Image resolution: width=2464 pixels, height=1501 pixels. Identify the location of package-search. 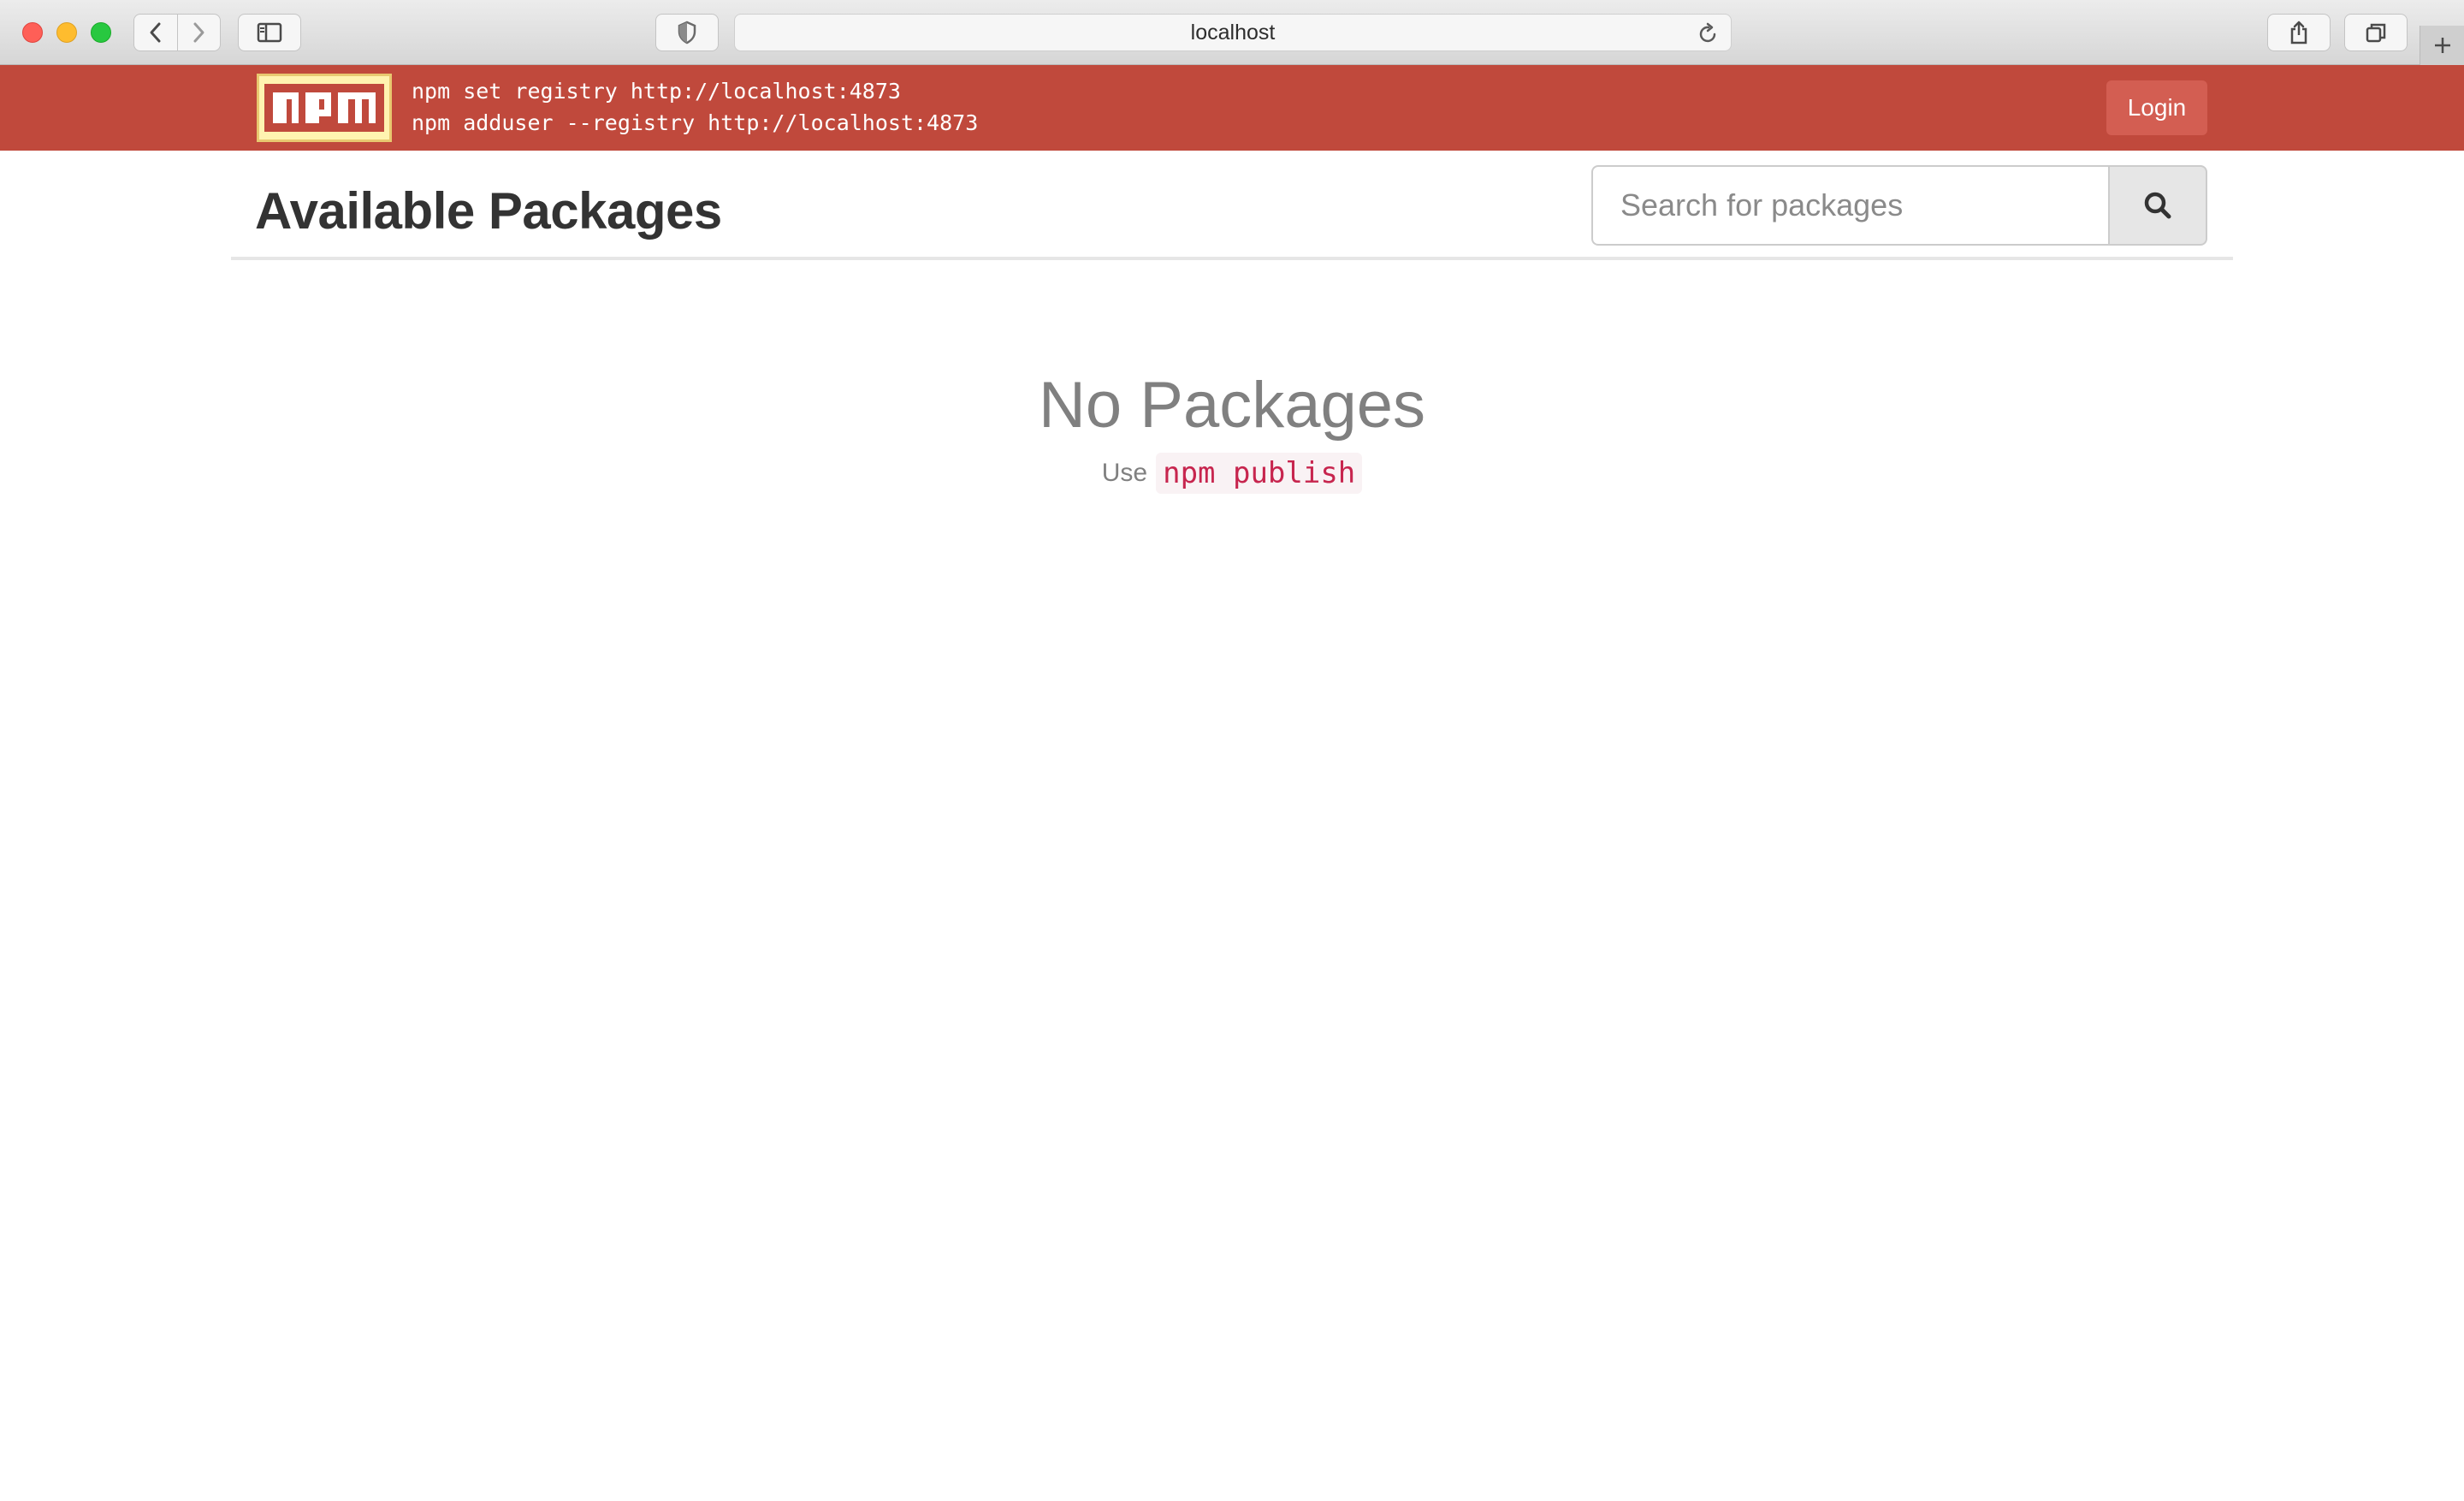
(1899, 206).